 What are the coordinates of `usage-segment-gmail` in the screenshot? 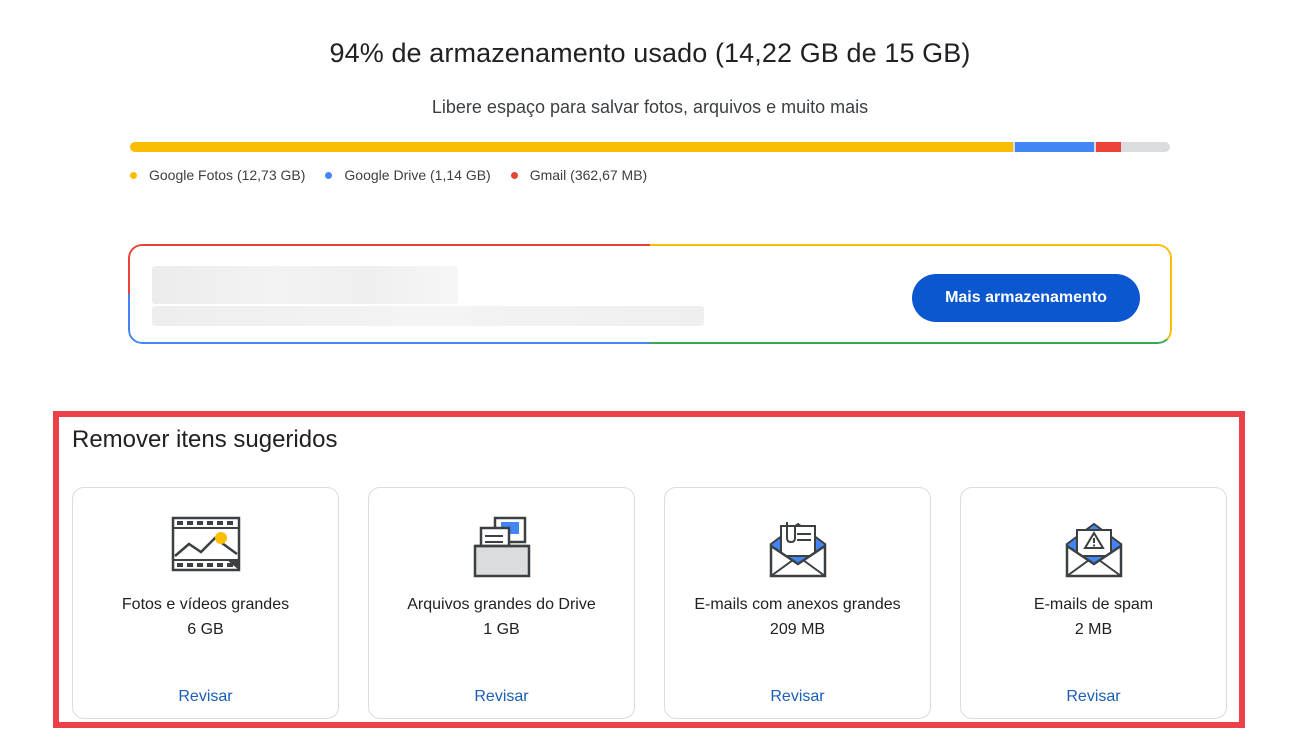 It's located at (1108, 147).